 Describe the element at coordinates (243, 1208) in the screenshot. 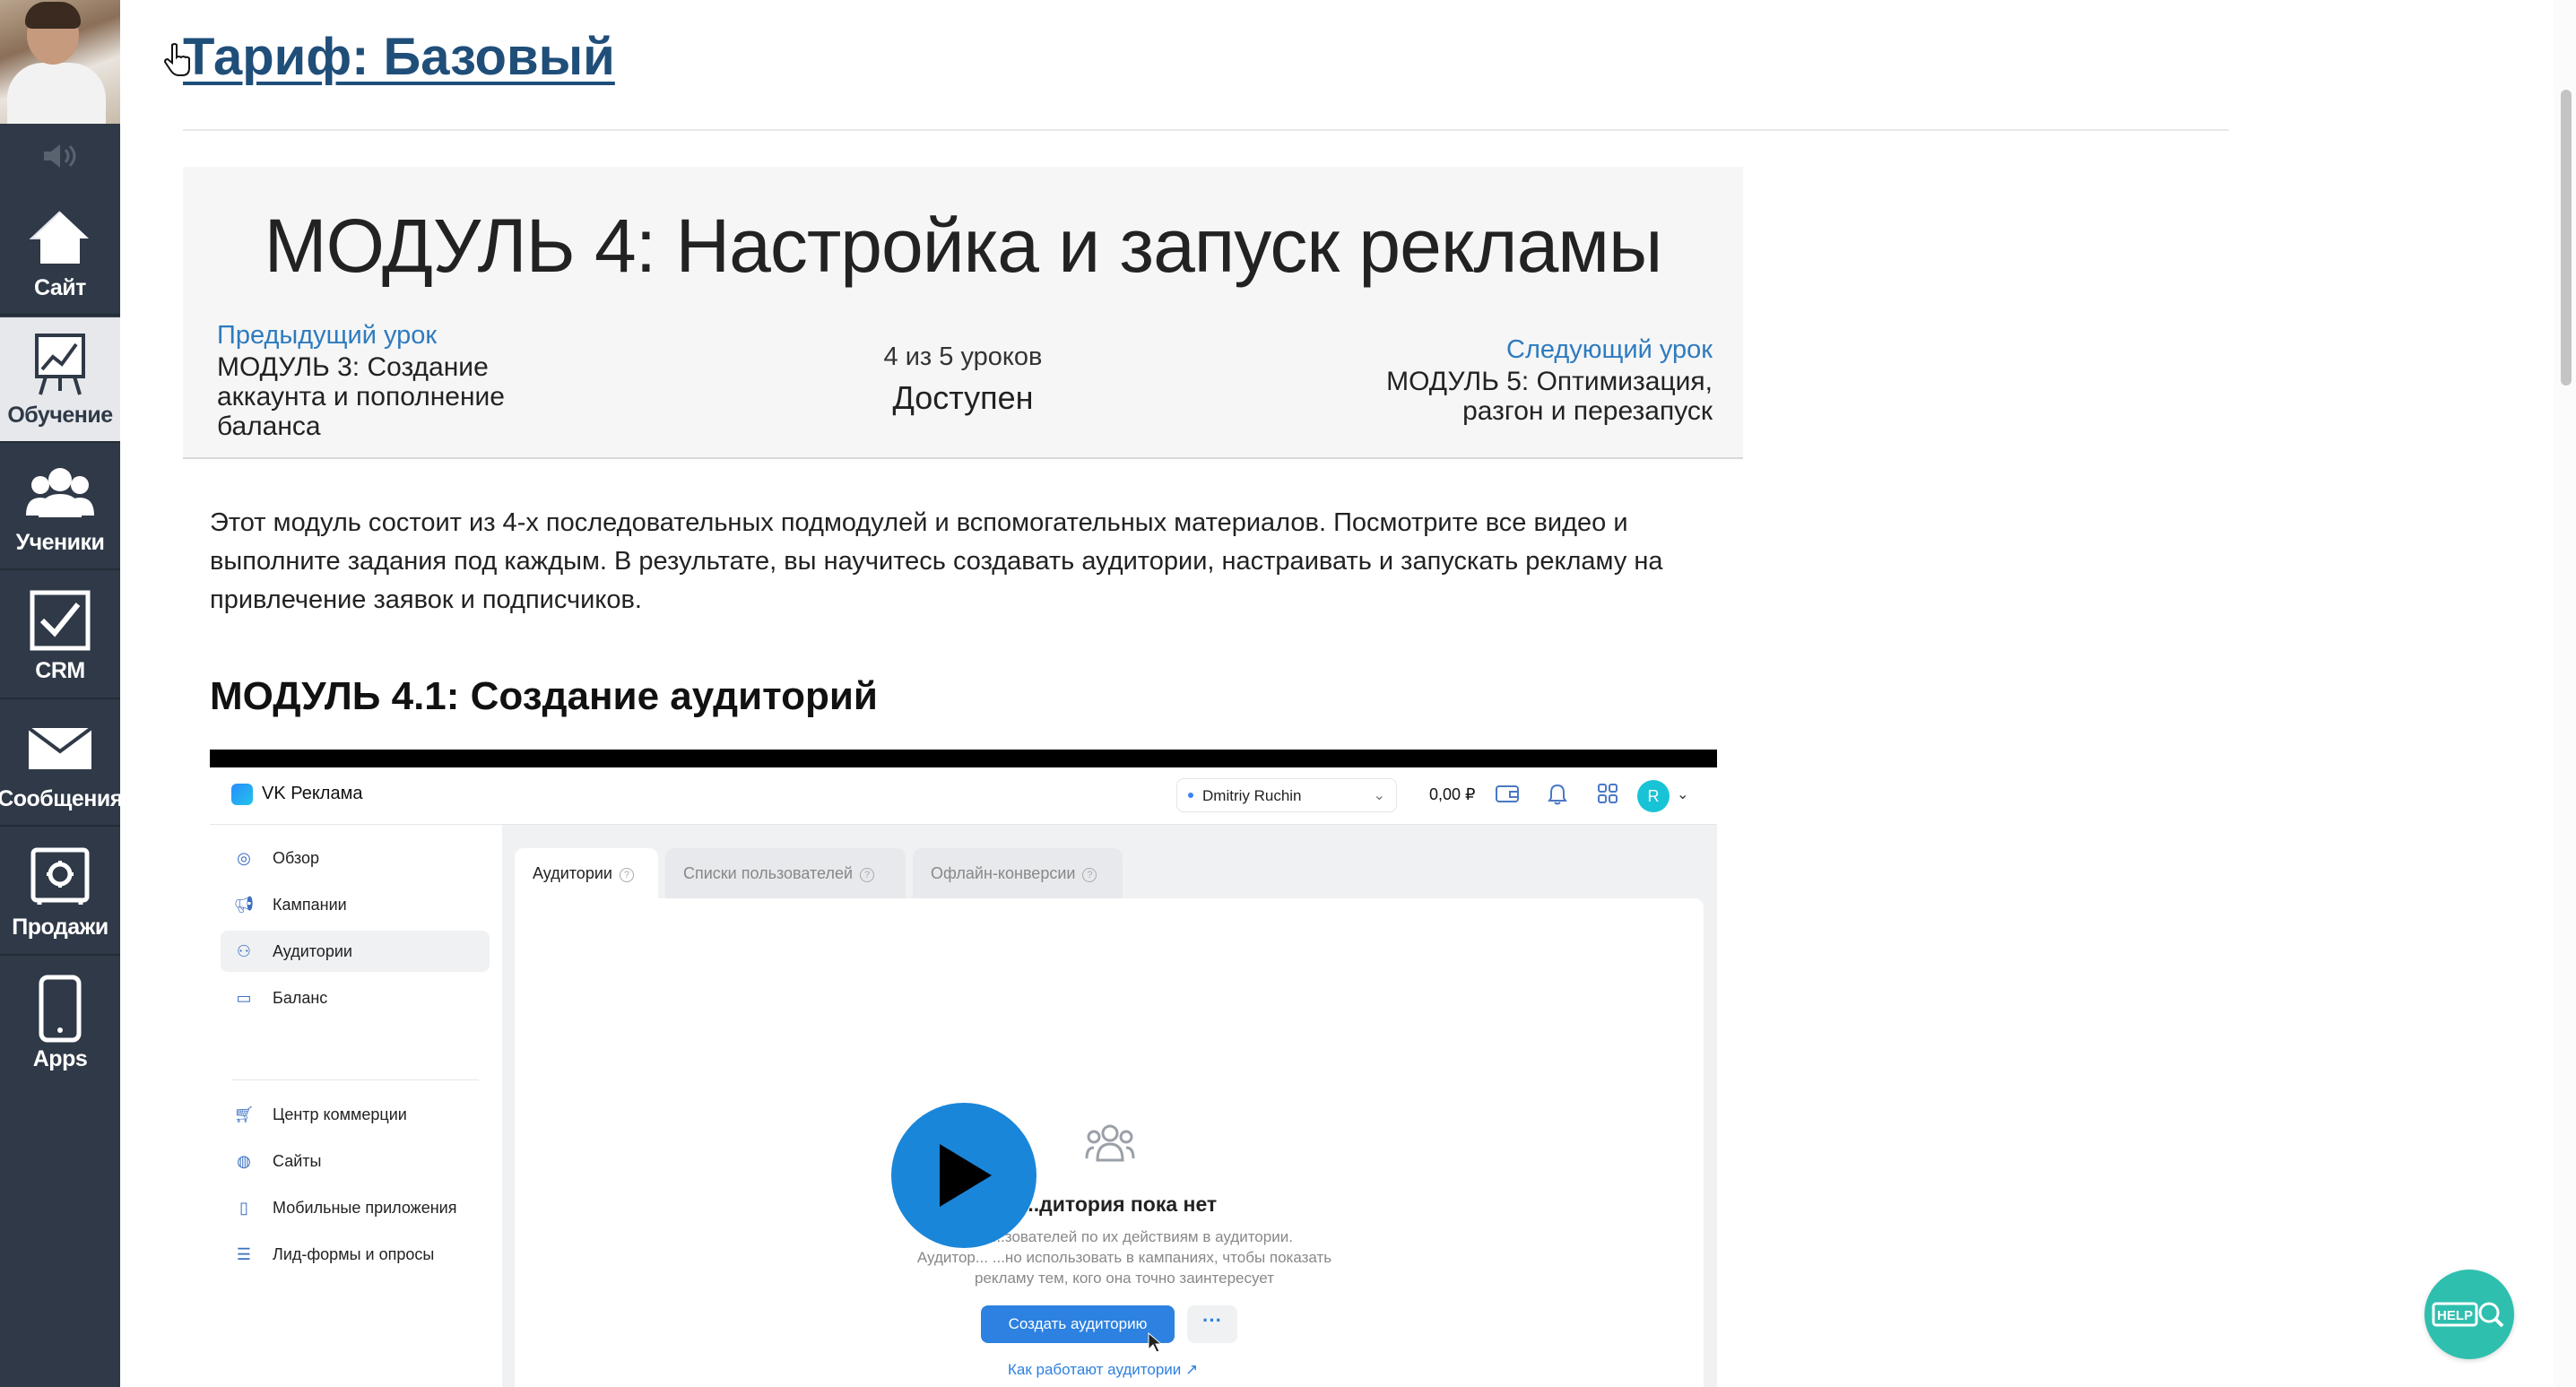

I see `mobile-icon: ▯` at that location.